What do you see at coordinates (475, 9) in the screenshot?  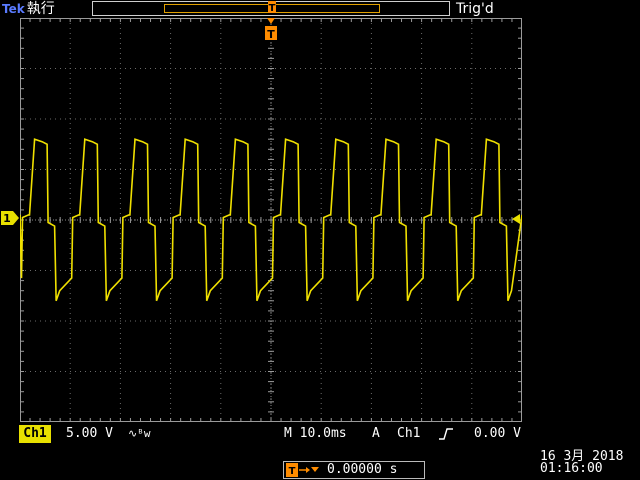 I see `trigger-status: Trig'd` at bounding box center [475, 9].